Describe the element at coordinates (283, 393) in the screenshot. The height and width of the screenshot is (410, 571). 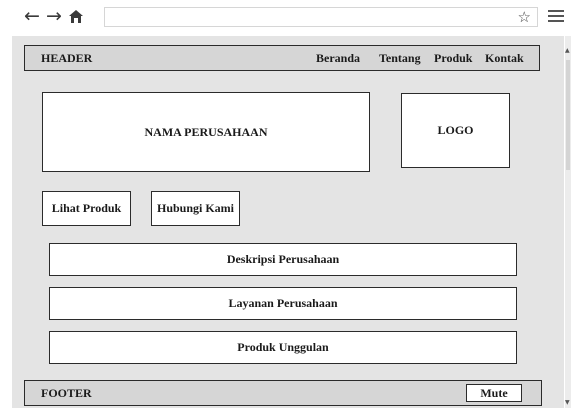
I see `footer-bar: FOOTER Mute` at that location.